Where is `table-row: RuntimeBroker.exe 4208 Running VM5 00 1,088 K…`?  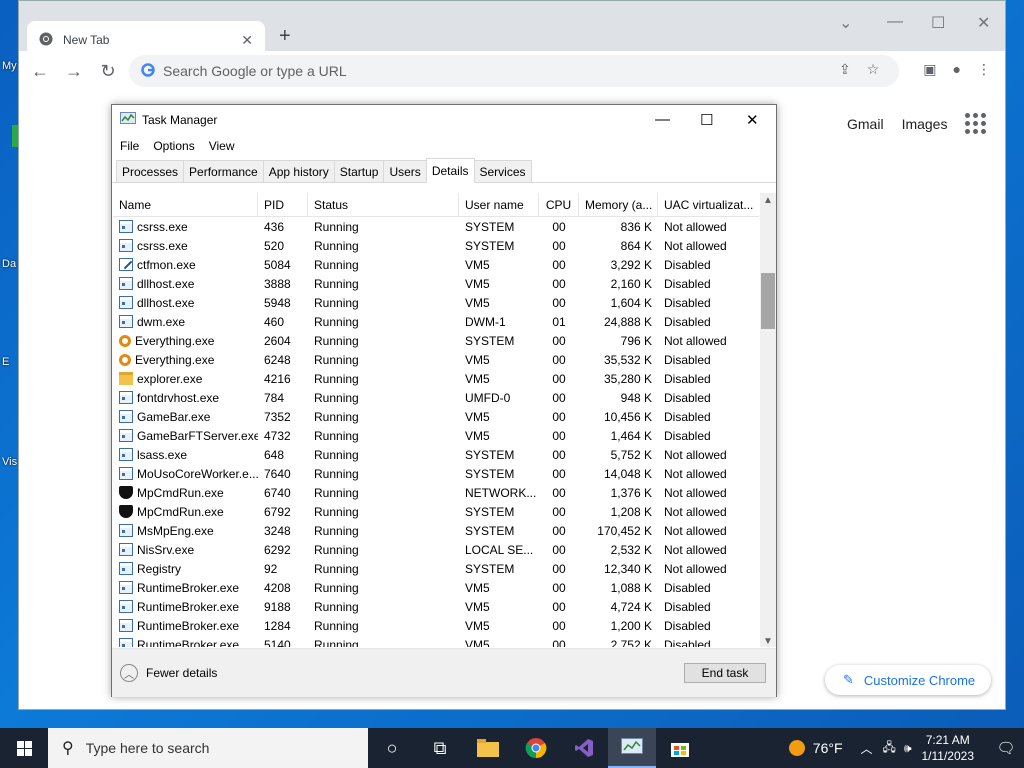
table-row: RuntimeBroker.exe 4208 Running VM5 00 1,088 K… is located at coordinates (436, 587).